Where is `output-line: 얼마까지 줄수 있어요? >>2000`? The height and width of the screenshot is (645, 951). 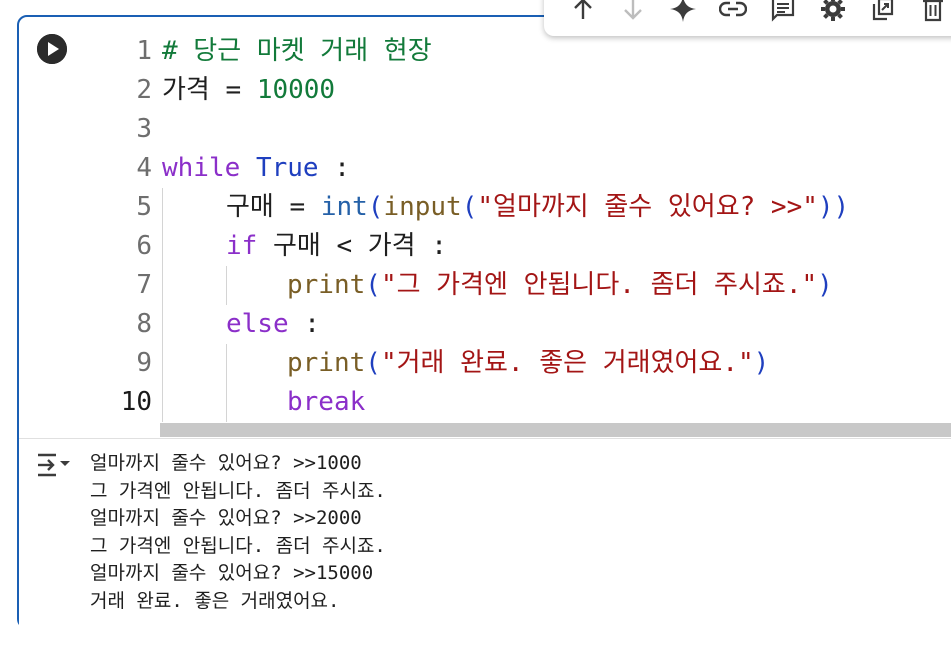 output-line: 얼마까지 줄수 있어요? >>2000 is located at coordinates (226, 518).